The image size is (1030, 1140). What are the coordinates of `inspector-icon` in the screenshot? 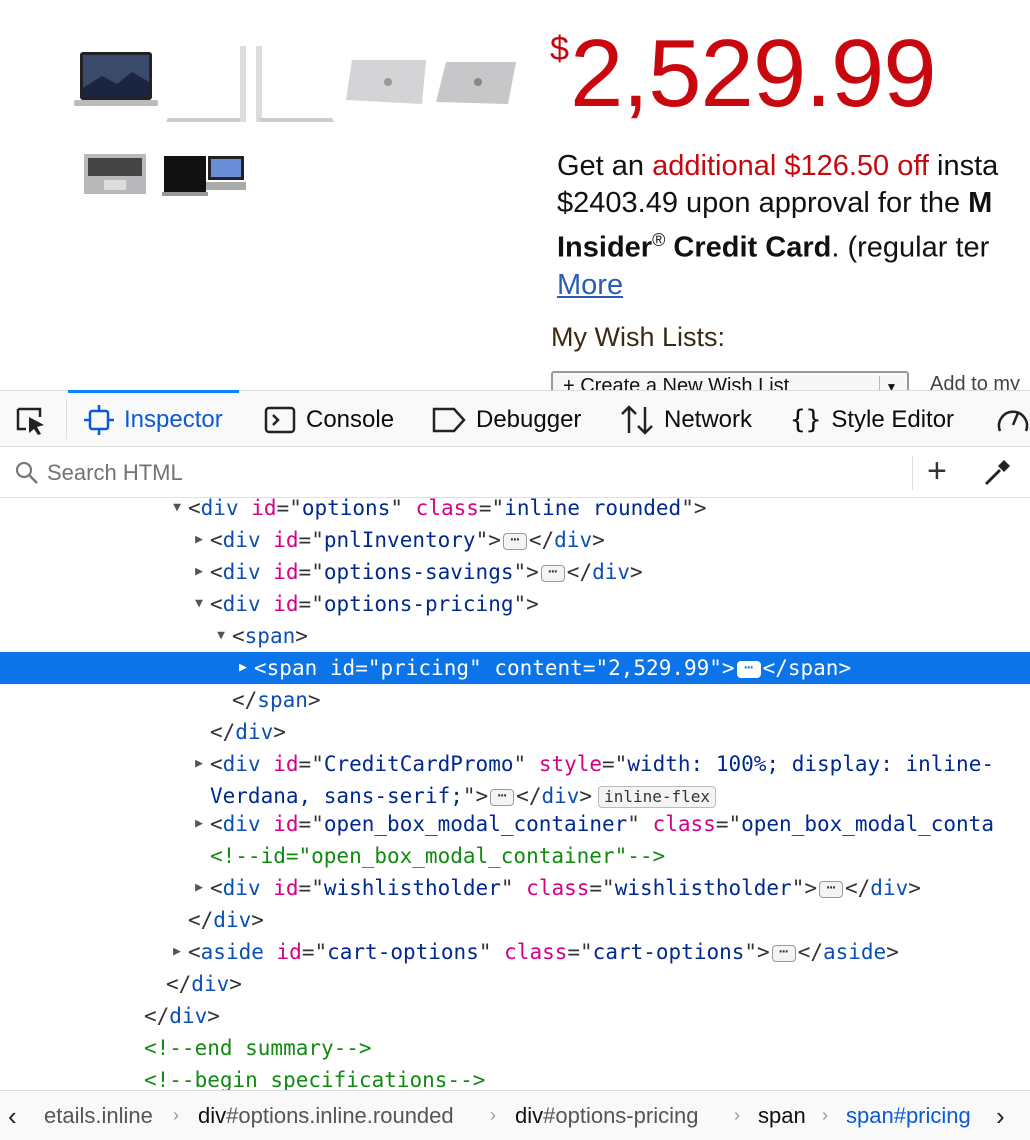 It's located at (99, 419).